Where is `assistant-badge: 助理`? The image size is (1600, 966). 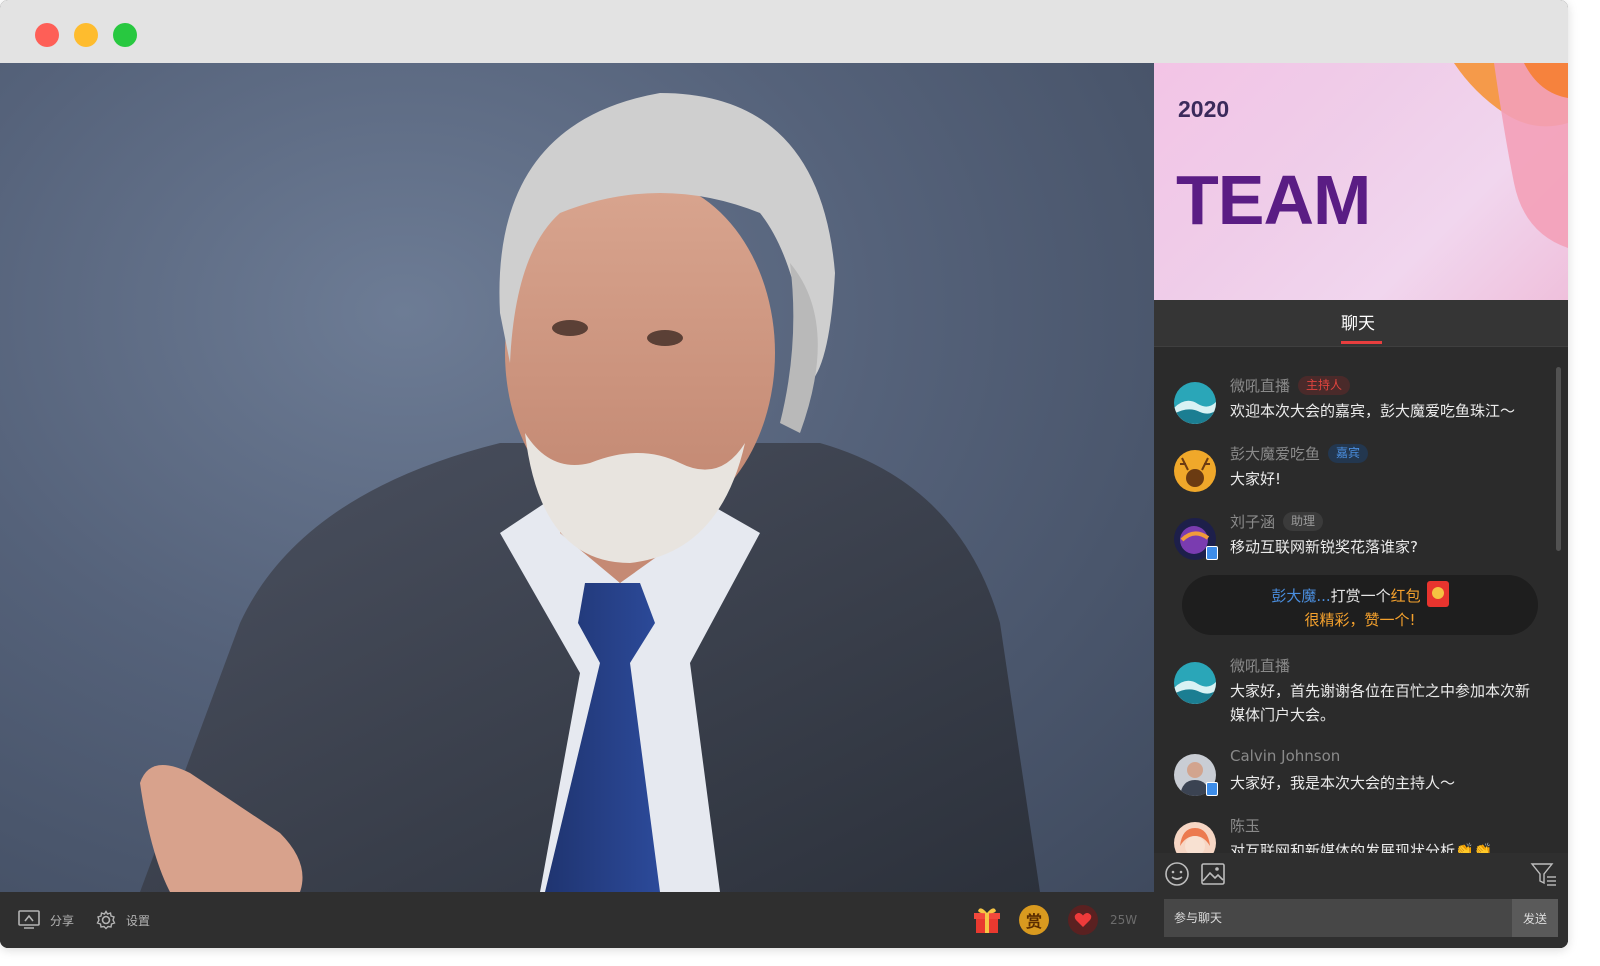
assistant-badge: 助理 is located at coordinates (1303, 521).